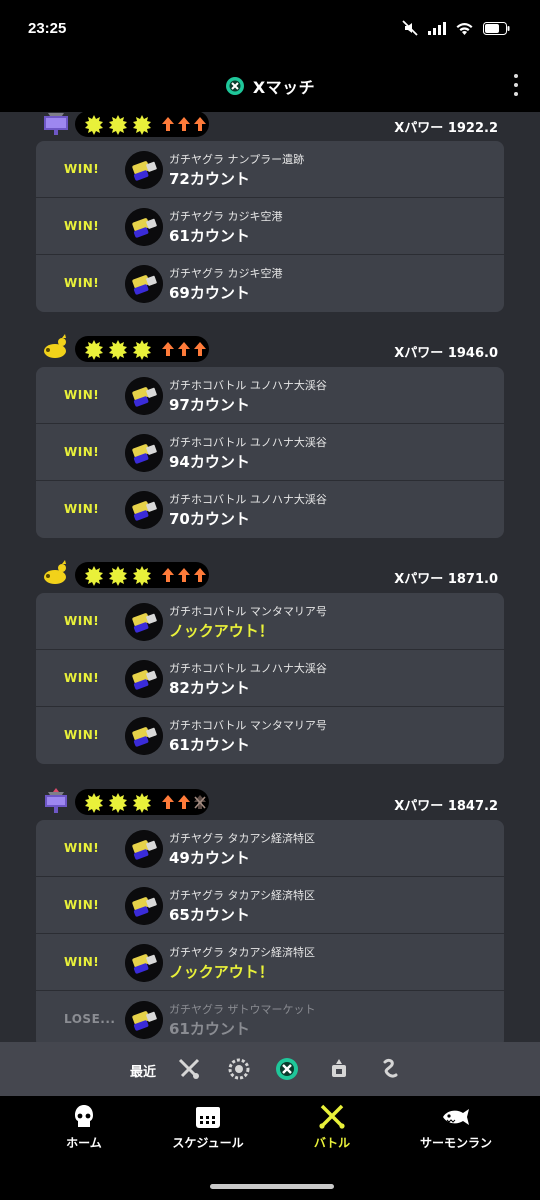 This screenshot has width=540, height=1200. I want to click on lost-arrow-icon, so click(200, 802).